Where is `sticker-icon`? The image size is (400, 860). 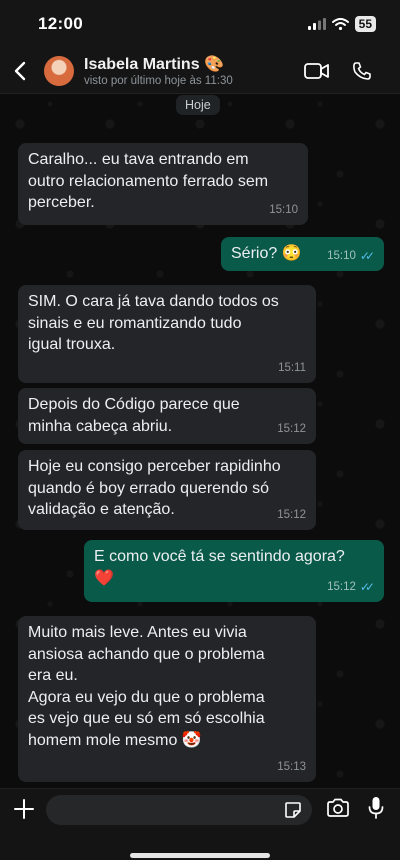
sticker-icon is located at coordinates (293, 810).